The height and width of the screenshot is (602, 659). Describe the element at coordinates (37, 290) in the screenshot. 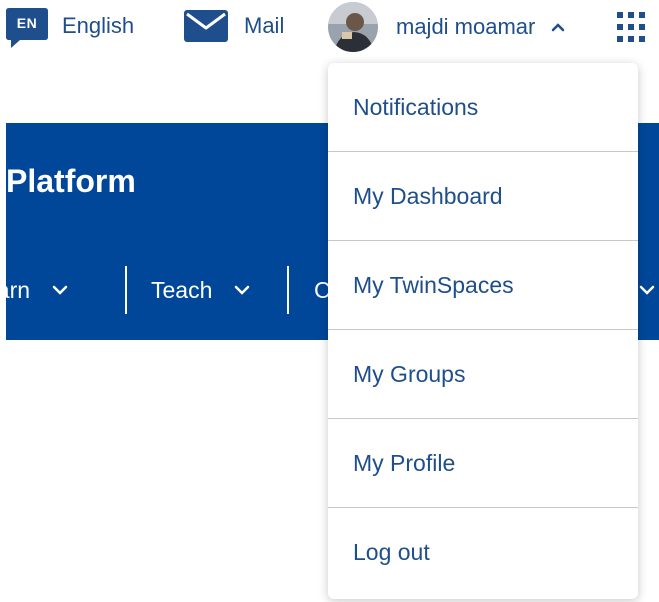

I see `nav-item-learn: earn` at that location.